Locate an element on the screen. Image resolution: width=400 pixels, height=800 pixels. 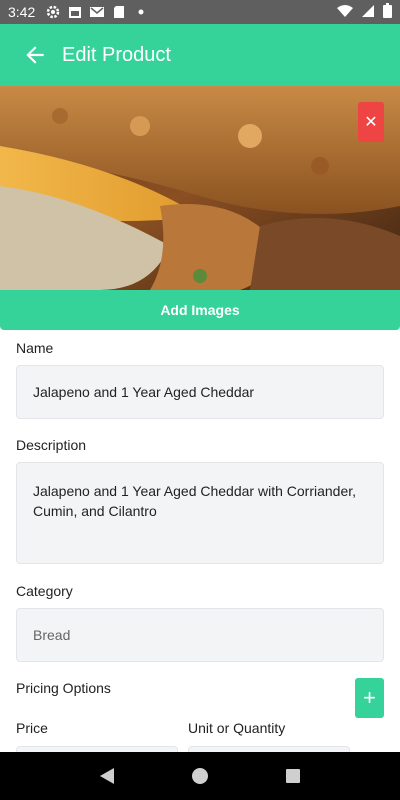
nav-home-icon is located at coordinates (200, 776).